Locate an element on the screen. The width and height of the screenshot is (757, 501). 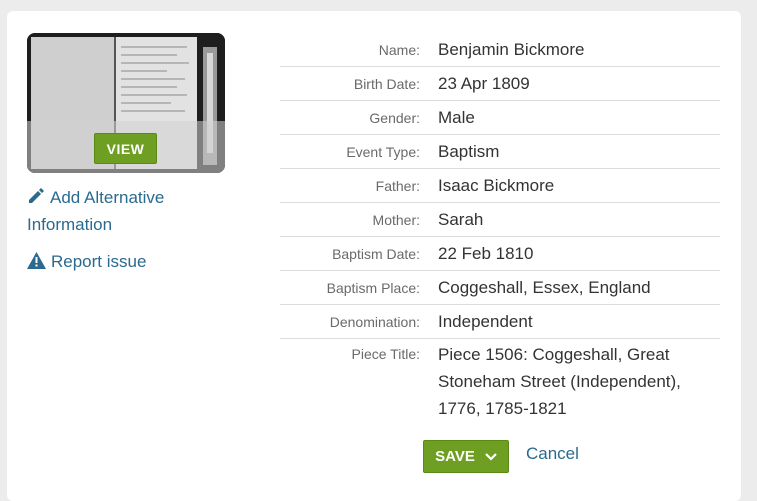
pencil-icon is located at coordinates (36, 195).